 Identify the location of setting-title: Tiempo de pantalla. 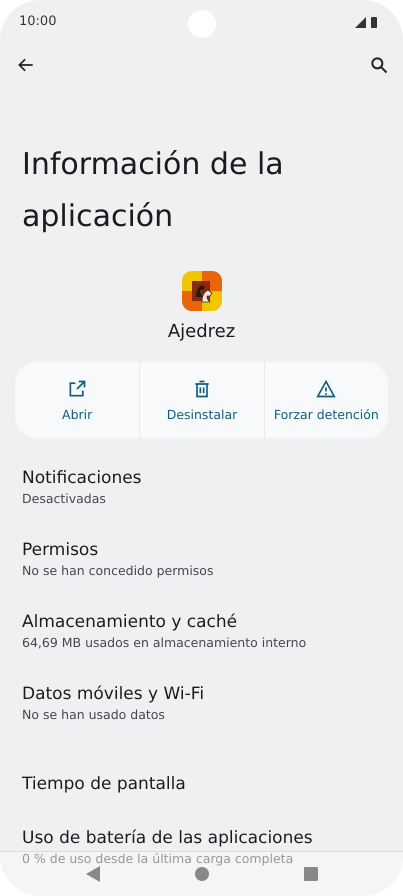
(201, 784).